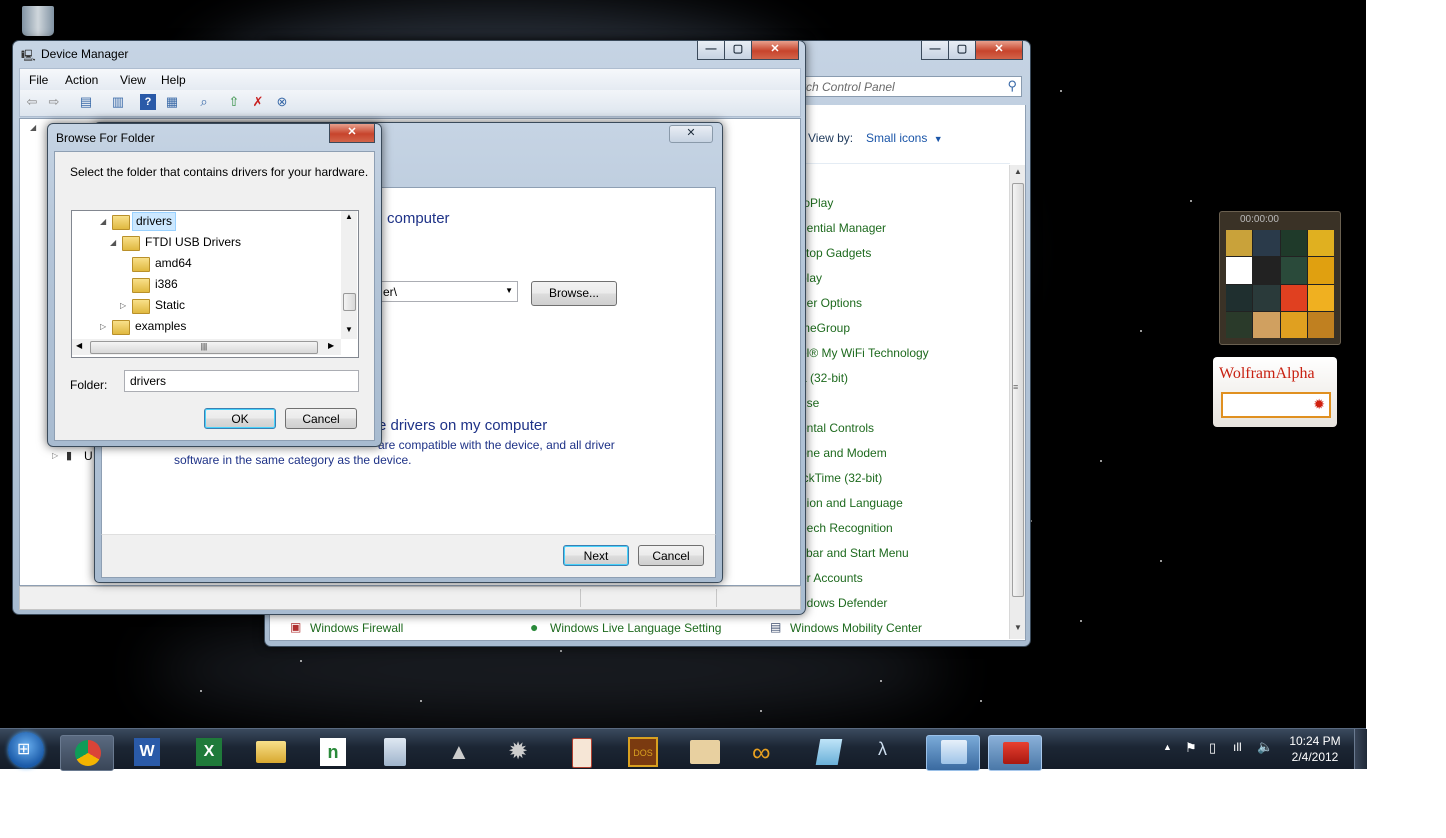 Image resolution: width=1446 pixels, height=838 pixels. I want to click on wolfram-alpha-gadget: WolframAlpha ✹, so click(1275, 392).